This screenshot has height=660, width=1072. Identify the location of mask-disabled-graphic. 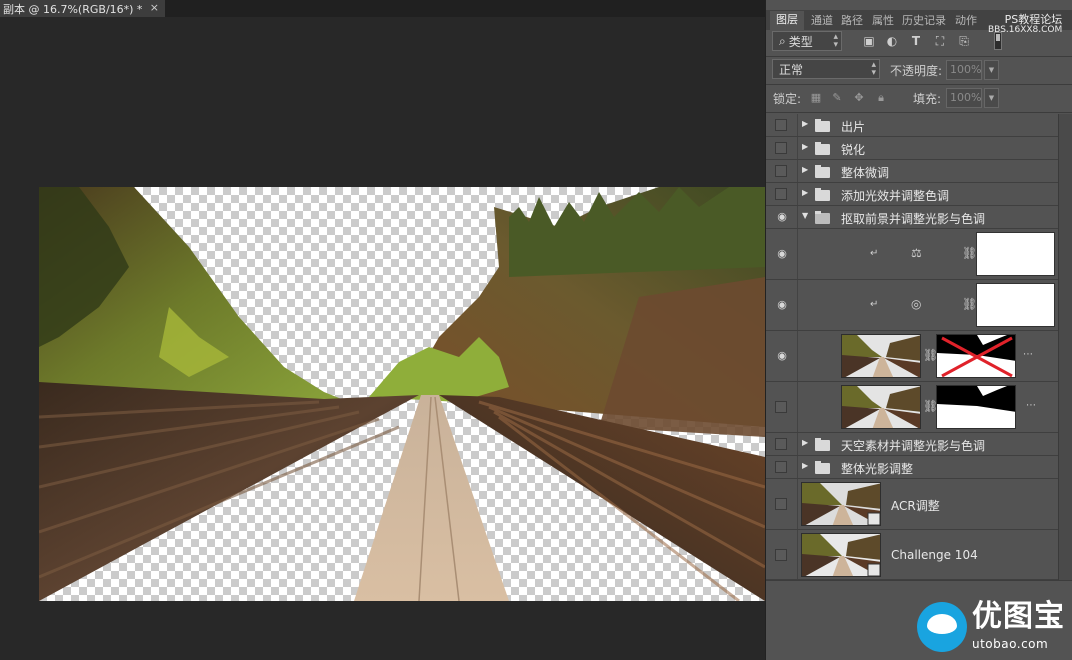
(976, 356).